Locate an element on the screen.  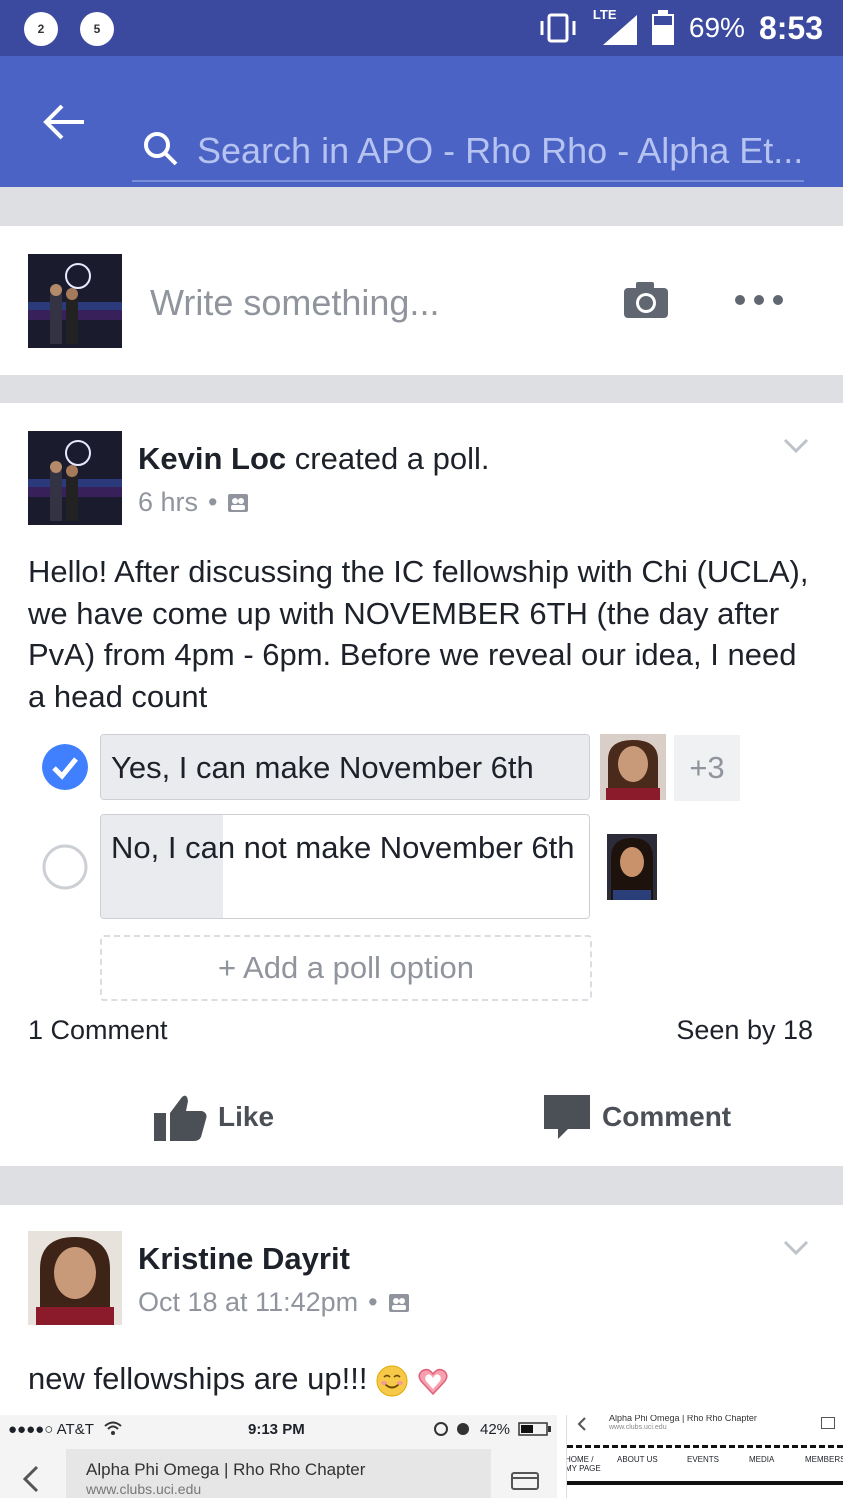
post-header: Kristine Dayrit is located at coordinates (244, 1259).